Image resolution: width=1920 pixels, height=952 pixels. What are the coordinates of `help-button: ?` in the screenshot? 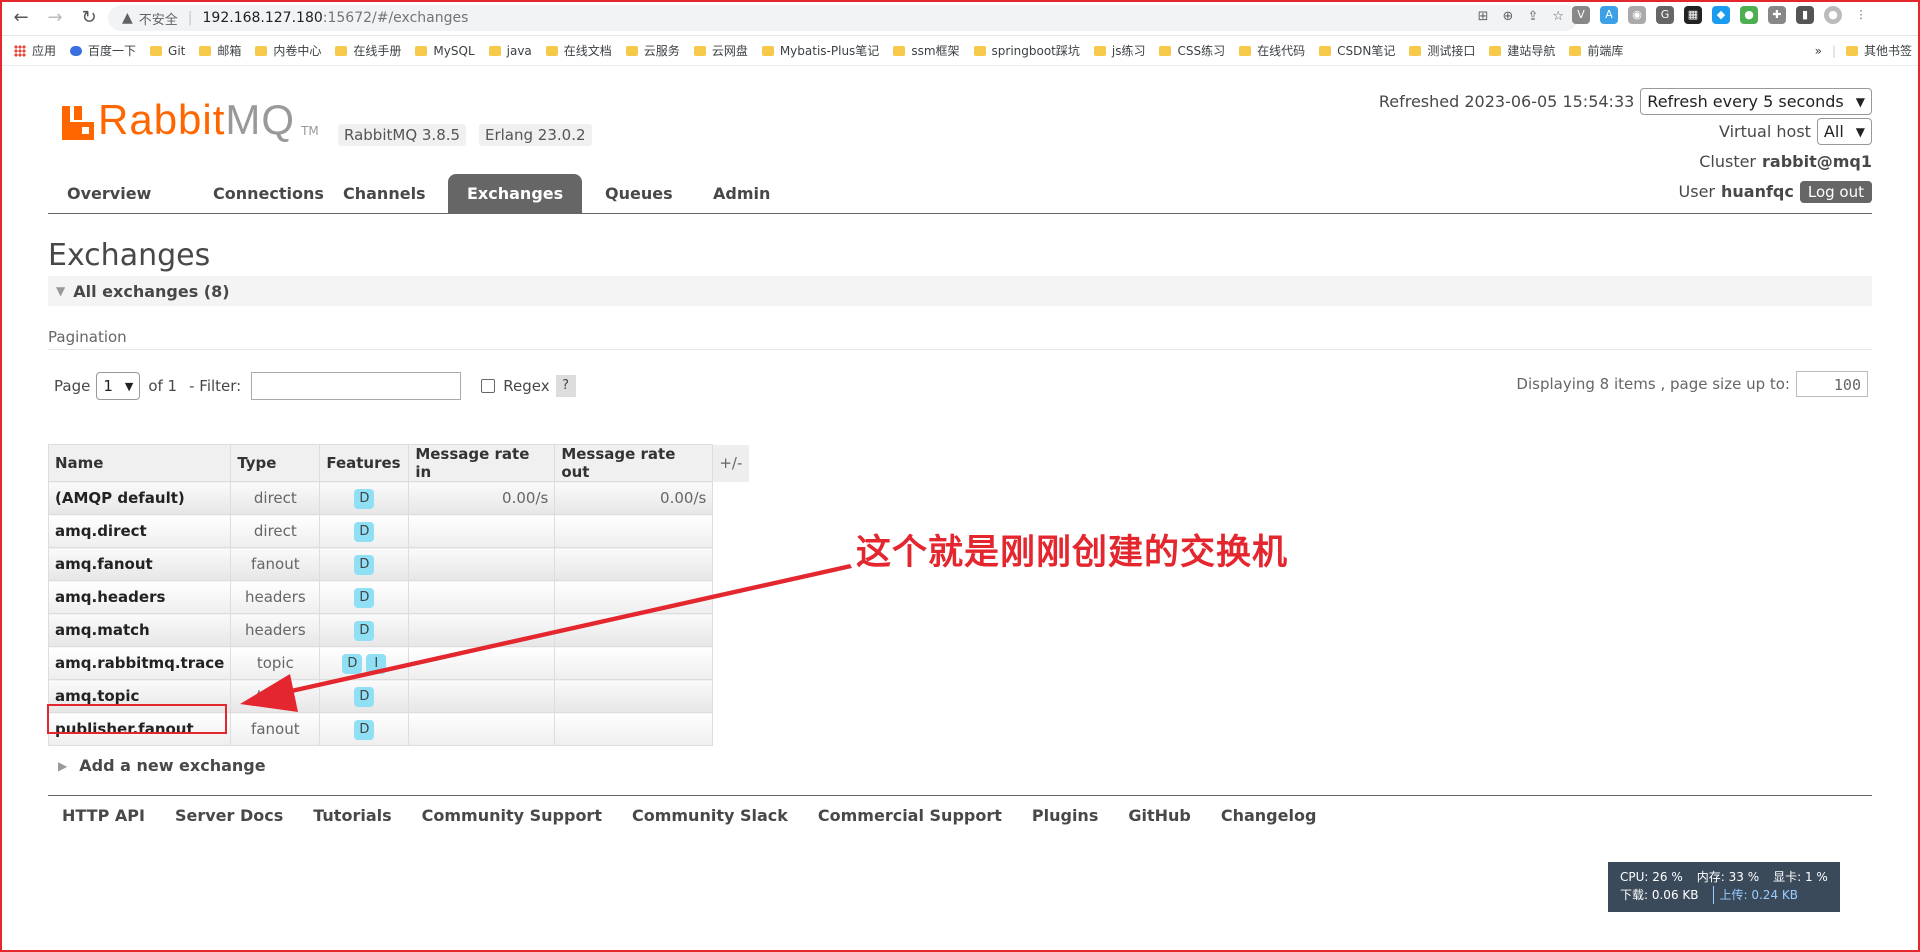 It's located at (565, 386).